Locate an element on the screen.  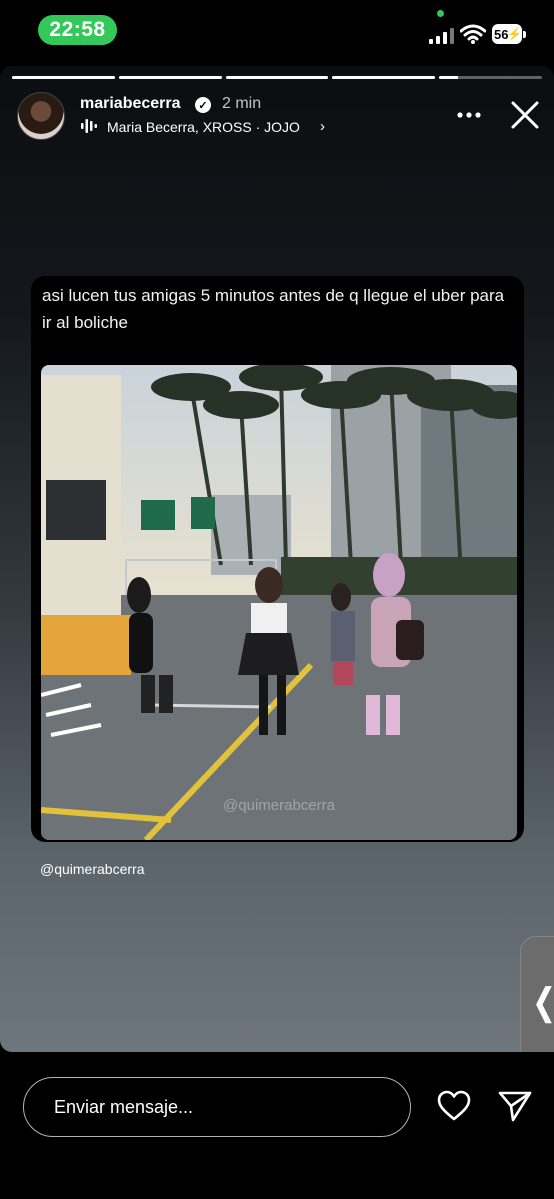
privacy-indicator-dot is located at coordinates (440, 13).